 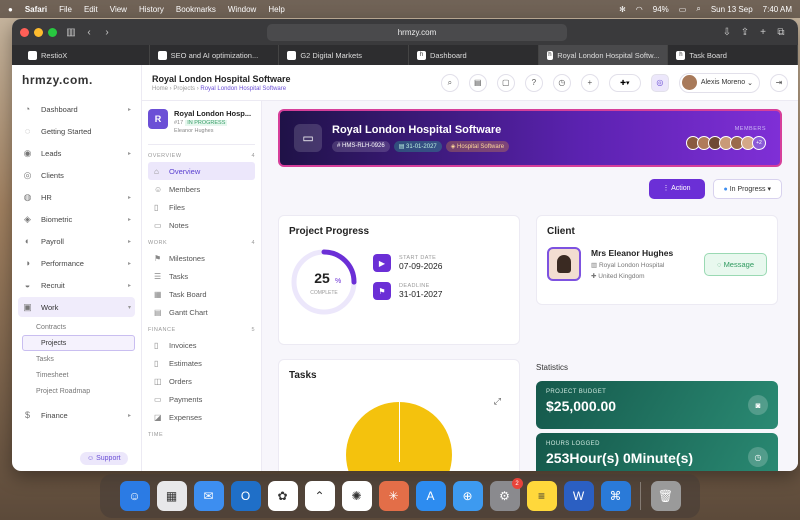 What do you see at coordinates (763, 32) in the screenshot?
I see `new-tab-icon: +` at bounding box center [763, 32].